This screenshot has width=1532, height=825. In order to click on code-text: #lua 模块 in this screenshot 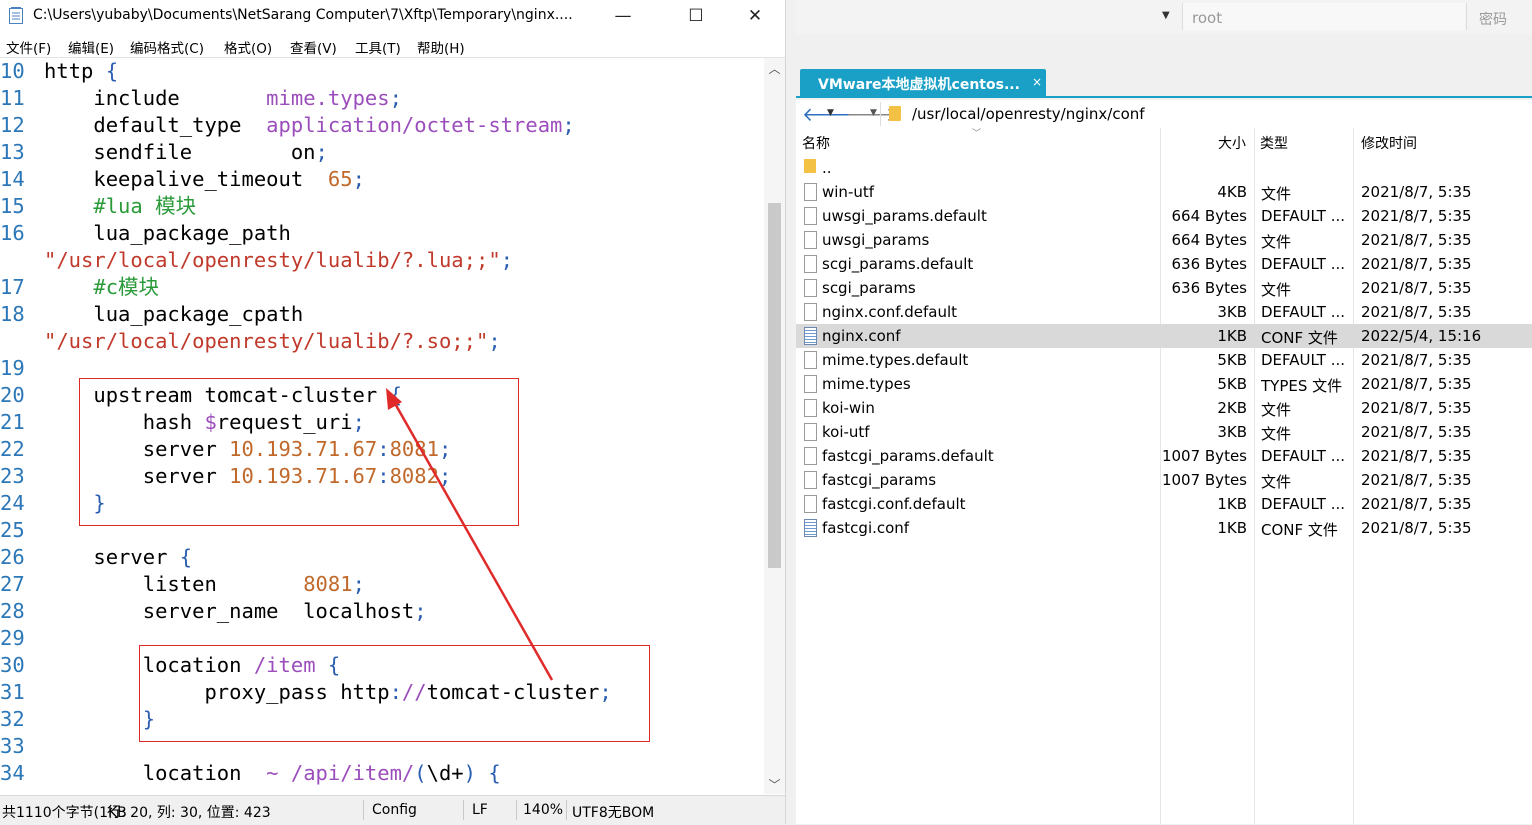, I will do `click(120, 206)`.